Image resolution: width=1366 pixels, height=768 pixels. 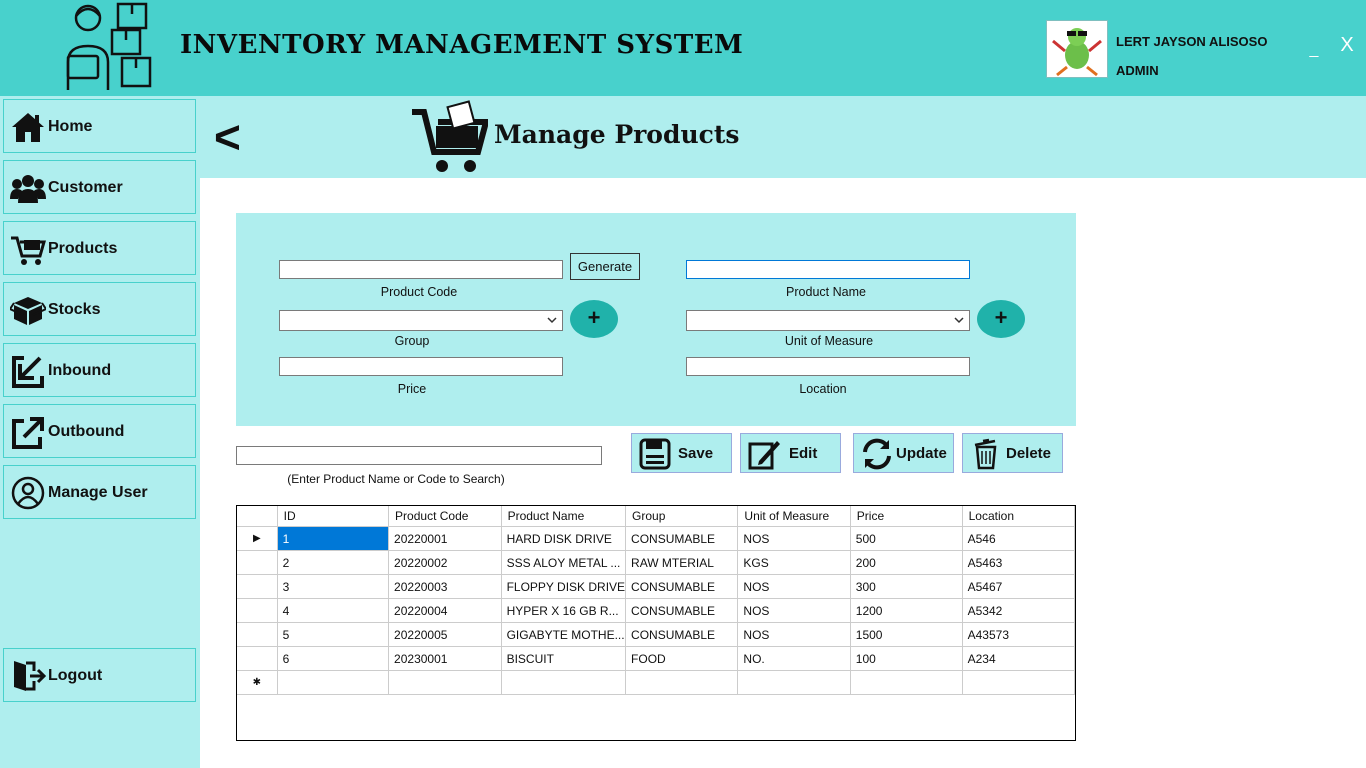 I want to click on users-icon, so click(x=28, y=189).